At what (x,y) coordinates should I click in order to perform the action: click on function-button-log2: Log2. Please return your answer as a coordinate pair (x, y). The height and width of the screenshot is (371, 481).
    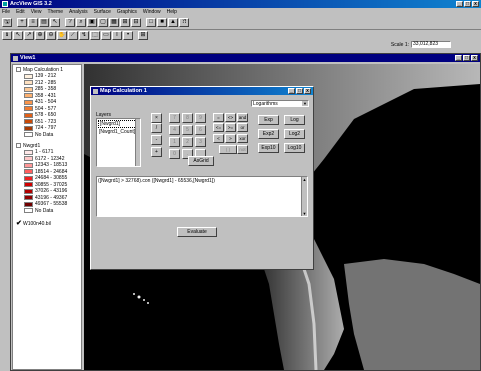
    Looking at the image, I should click on (294, 134).